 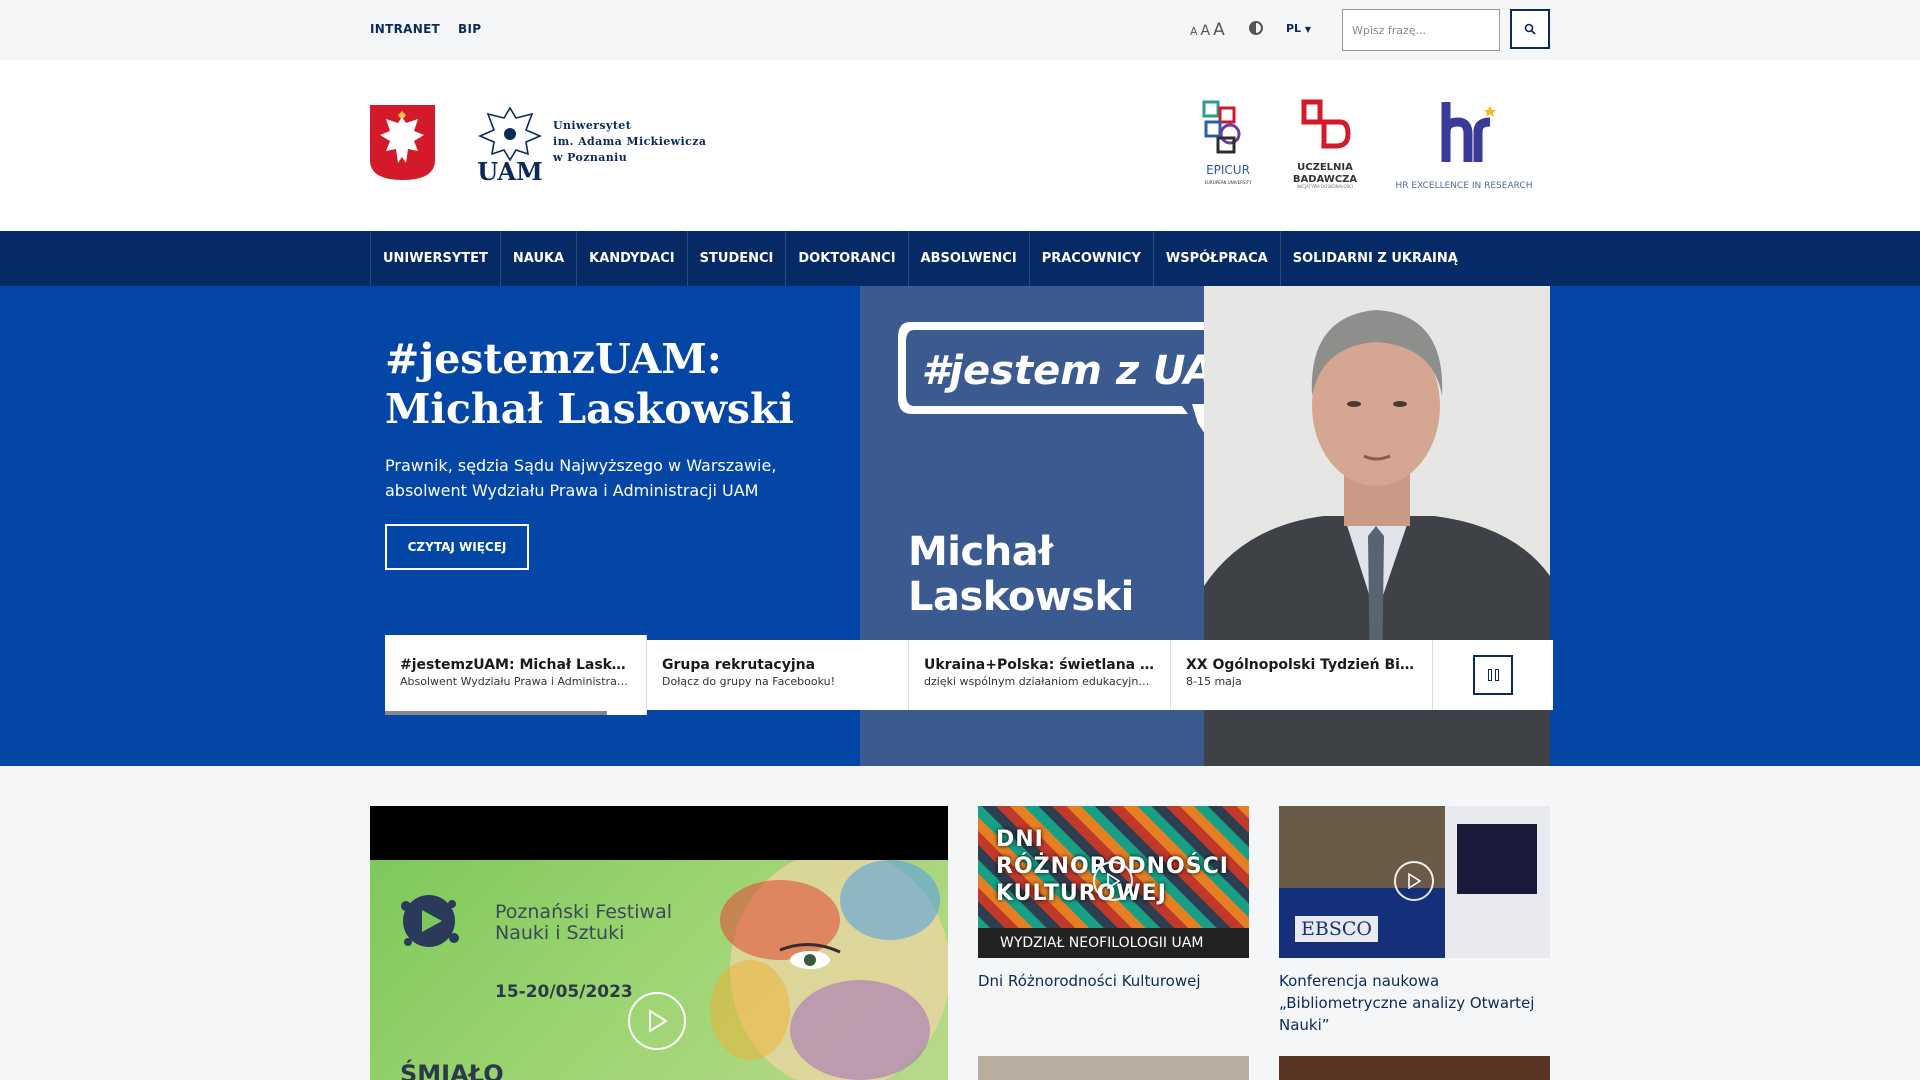 I want to click on nav-item-kandydaci: KANDYDACI, so click(x=631, y=258).